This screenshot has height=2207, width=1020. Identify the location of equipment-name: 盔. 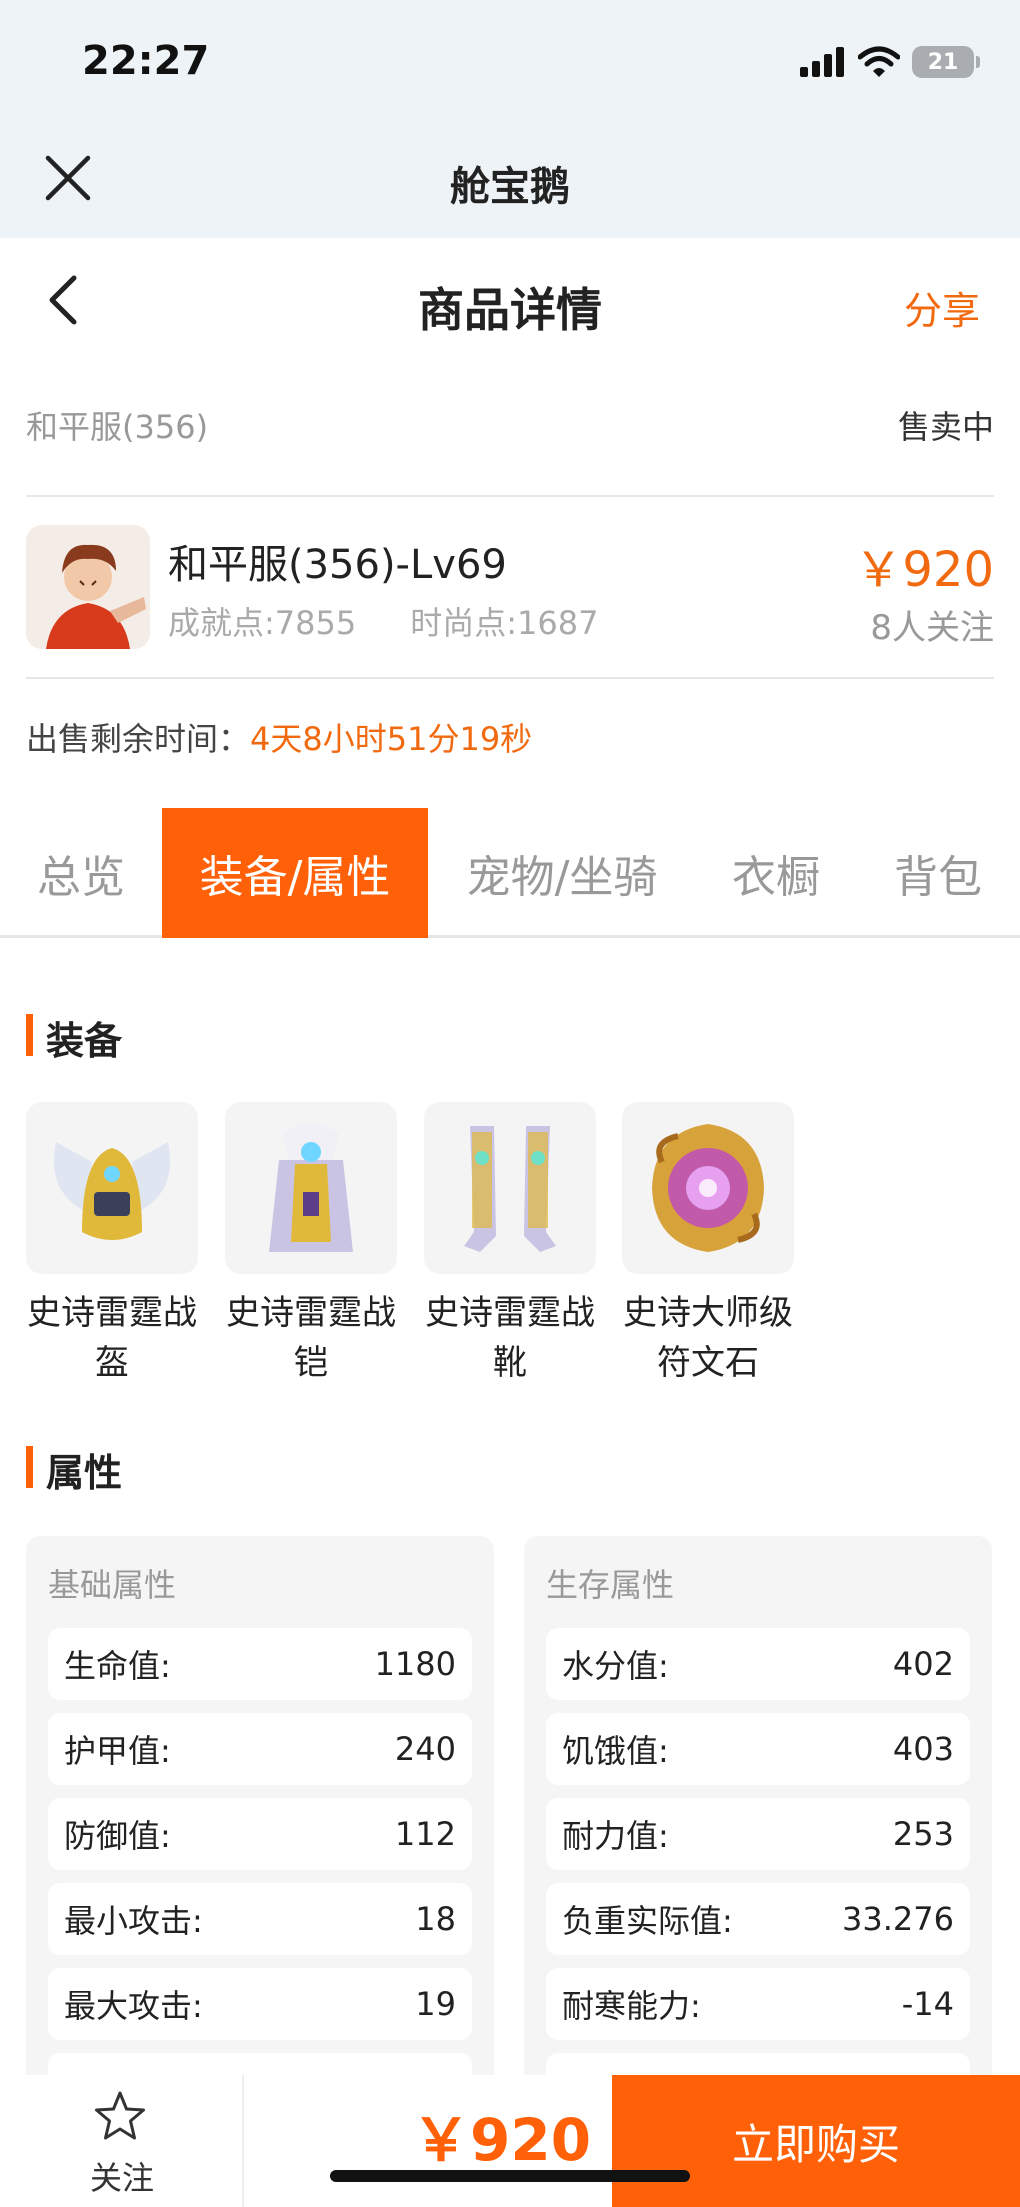
(112, 1363).